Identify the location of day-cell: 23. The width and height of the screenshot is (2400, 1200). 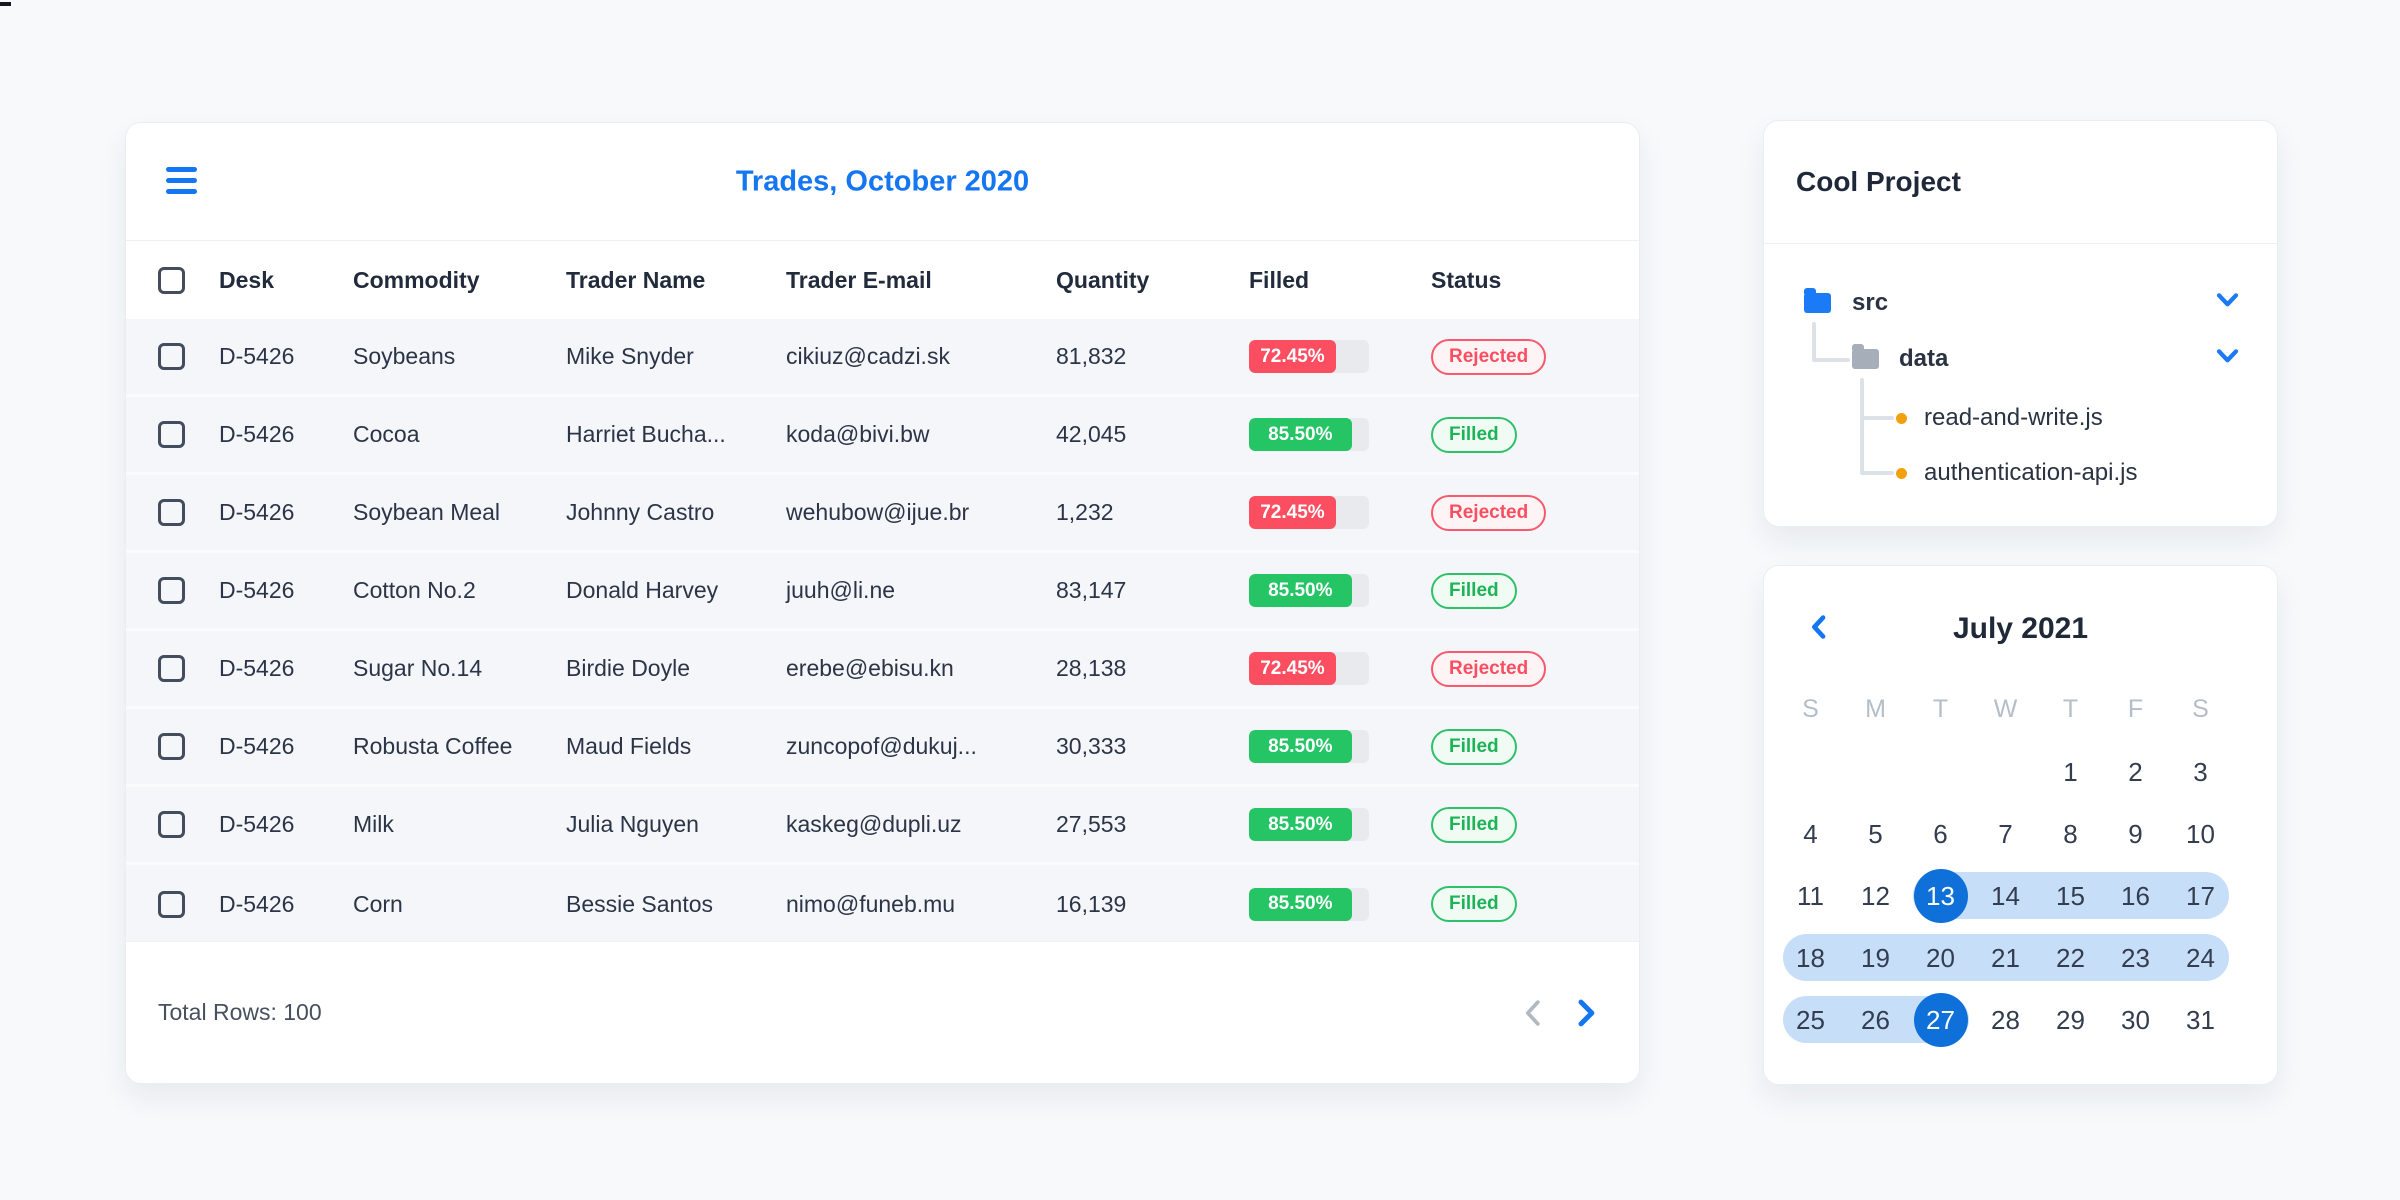
(2135, 958).